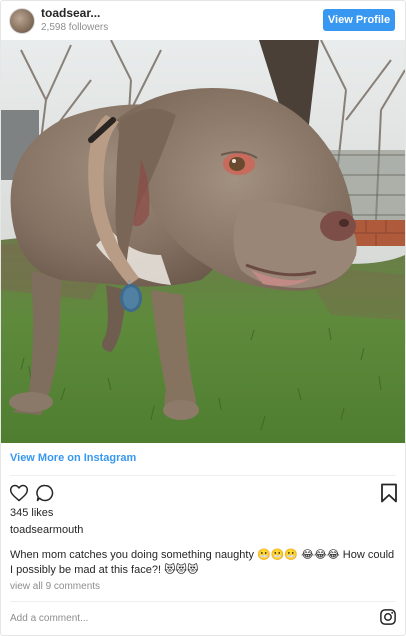 Image resolution: width=406 pixels, height=636 pixels. Describe the element at coordinates (389, 493) in the screenshot. I see `bookmark-icon` at that location.